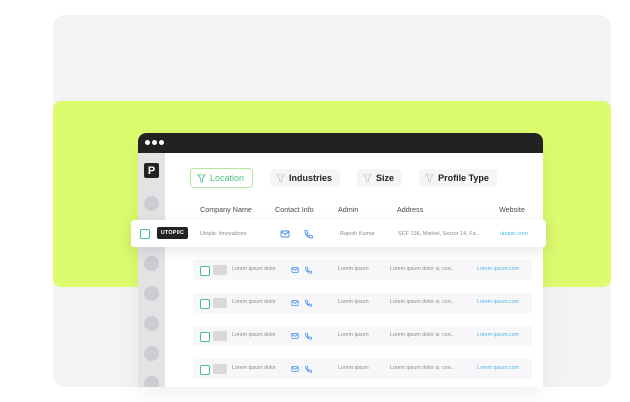  I want to click on column-header-admin: Admin, so click(348, 209).